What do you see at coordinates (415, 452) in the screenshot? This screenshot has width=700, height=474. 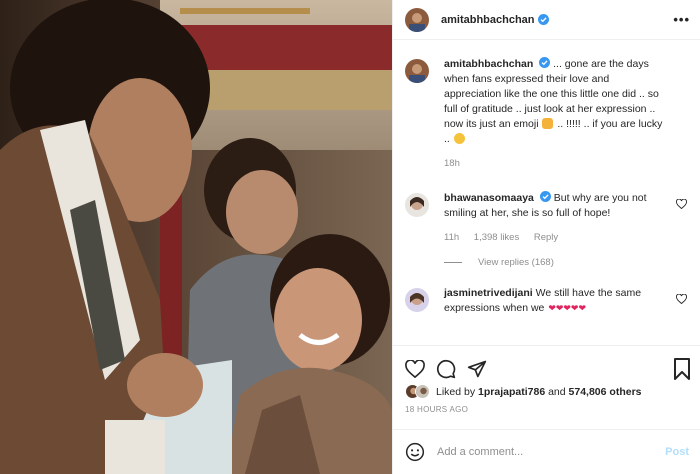 I see `emoji-picker-icon` at bounding box center [415, 452].